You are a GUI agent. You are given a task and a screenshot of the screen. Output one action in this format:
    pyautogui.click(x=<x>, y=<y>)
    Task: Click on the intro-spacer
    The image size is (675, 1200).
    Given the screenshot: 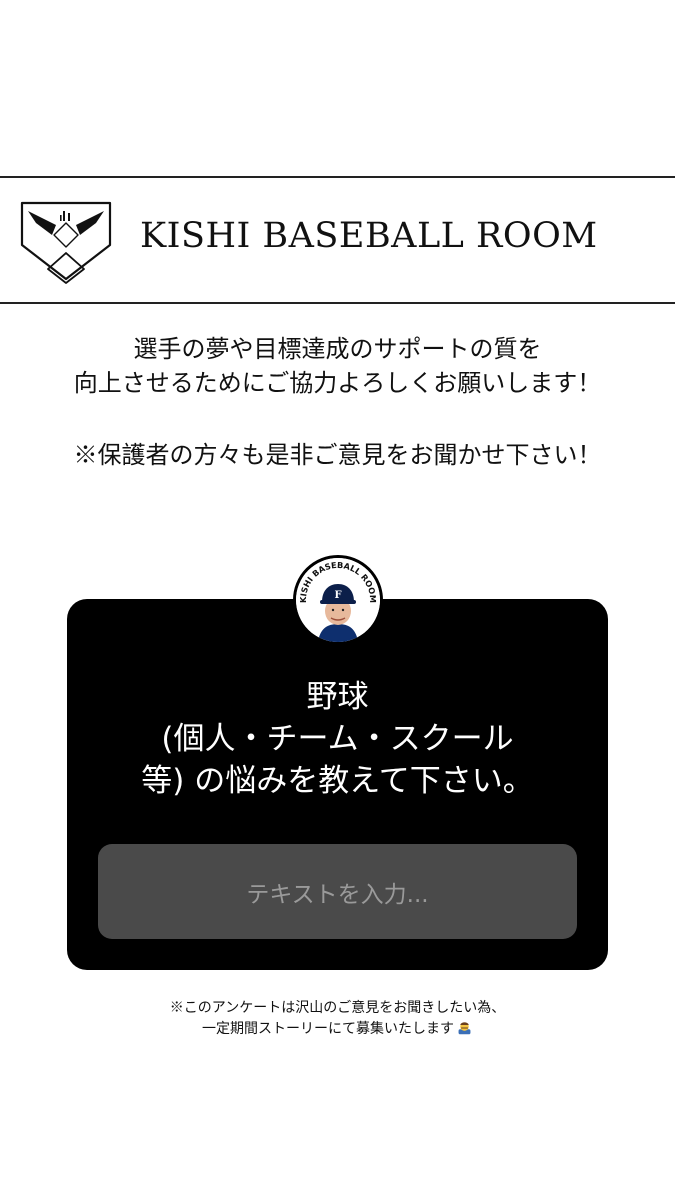 What is the action you would take?
    pyautogui.click(x=337, y=419)
    